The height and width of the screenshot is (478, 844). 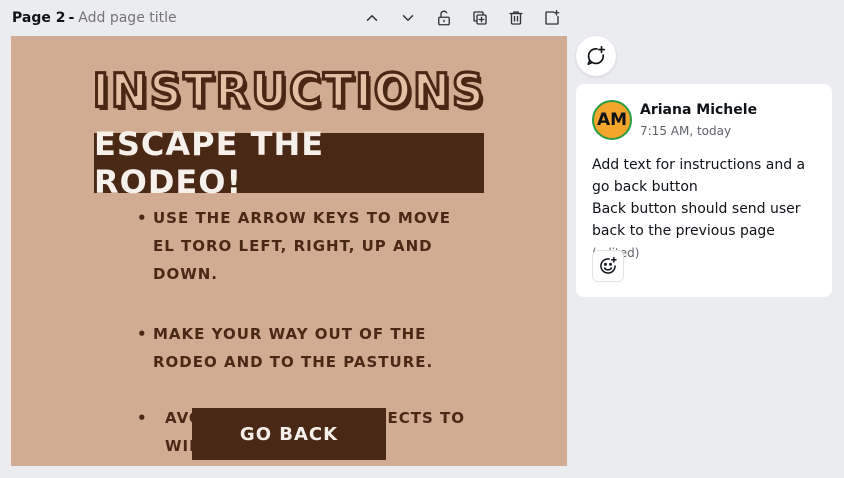 I want to click on unlock-icon, so click(x=444, y=18).